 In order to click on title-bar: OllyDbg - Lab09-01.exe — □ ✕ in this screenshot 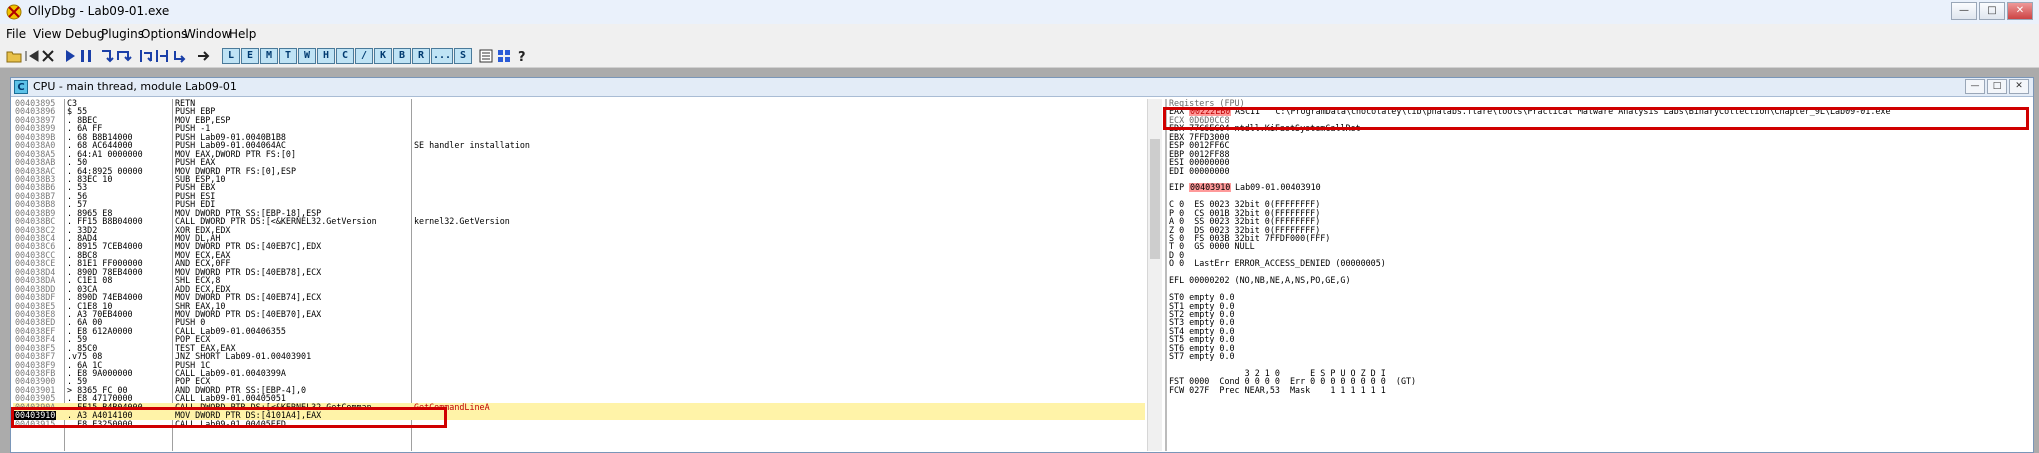, I will do `click(1019, 12)`.